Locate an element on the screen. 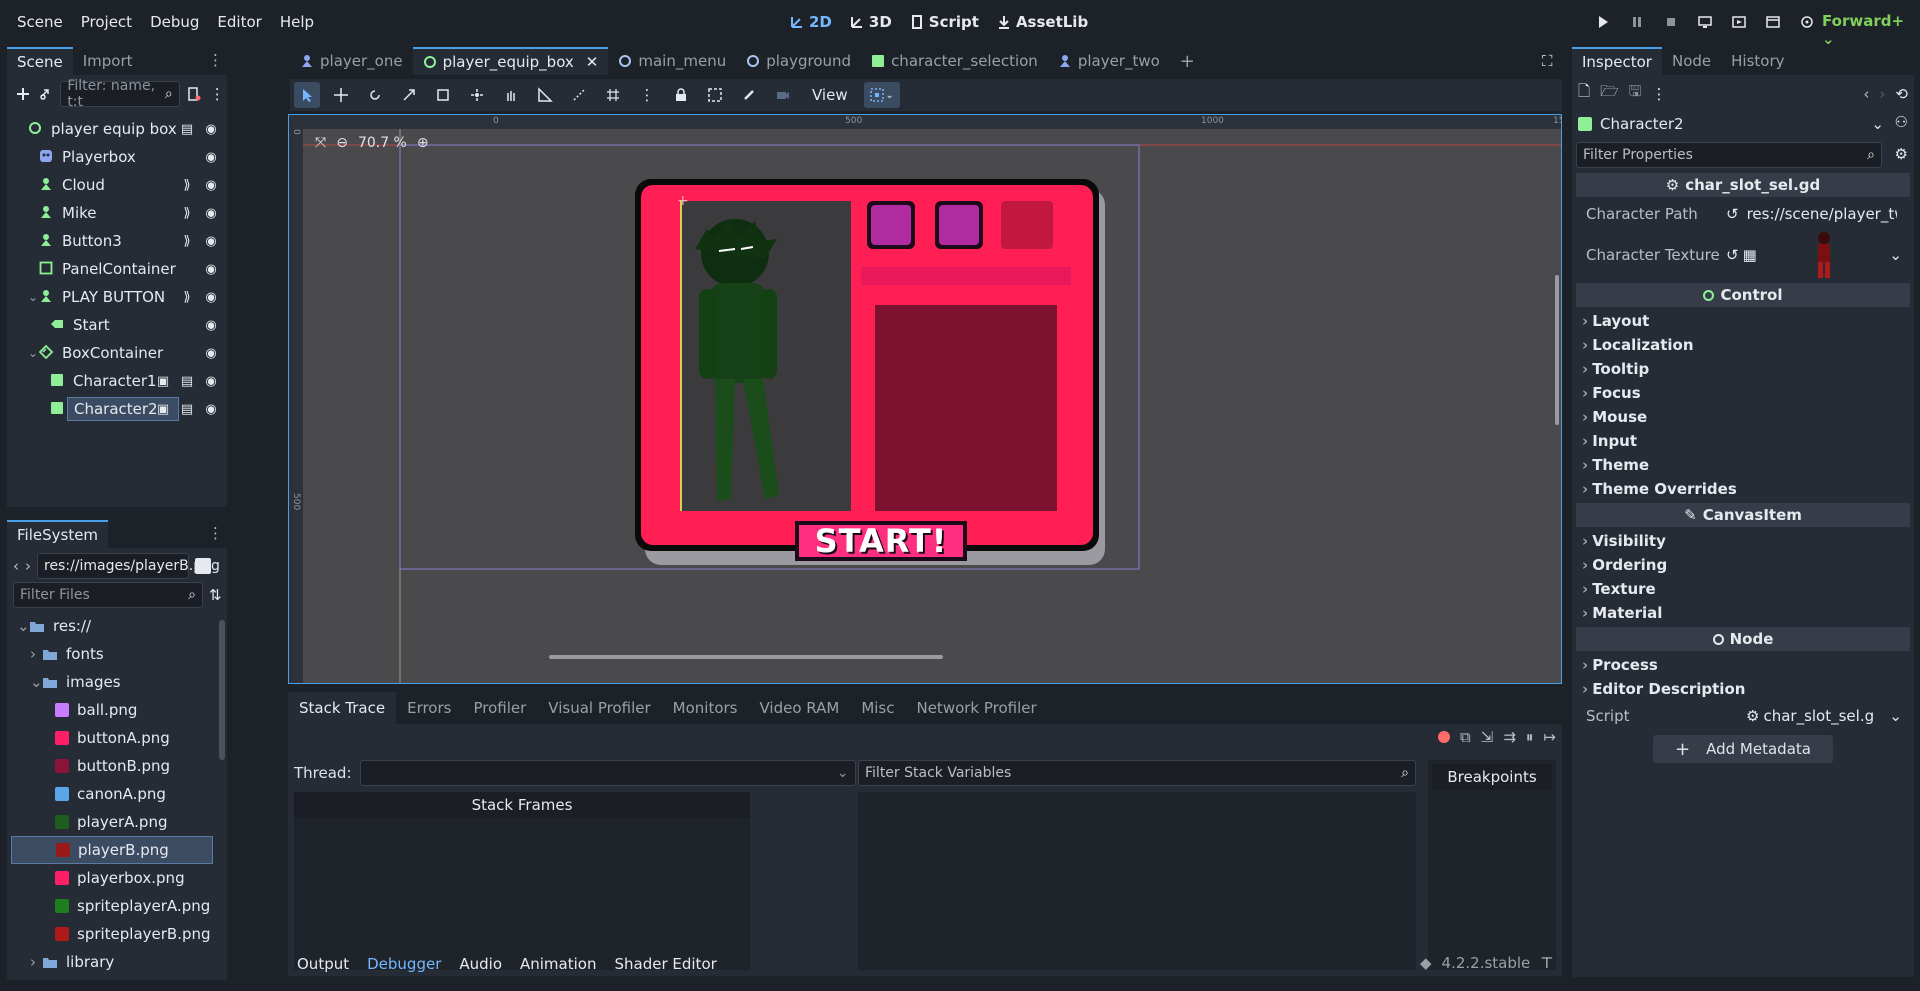 The image size is (1920, 991). control-group-theme: Theme is located at coordinates (1743, 465).